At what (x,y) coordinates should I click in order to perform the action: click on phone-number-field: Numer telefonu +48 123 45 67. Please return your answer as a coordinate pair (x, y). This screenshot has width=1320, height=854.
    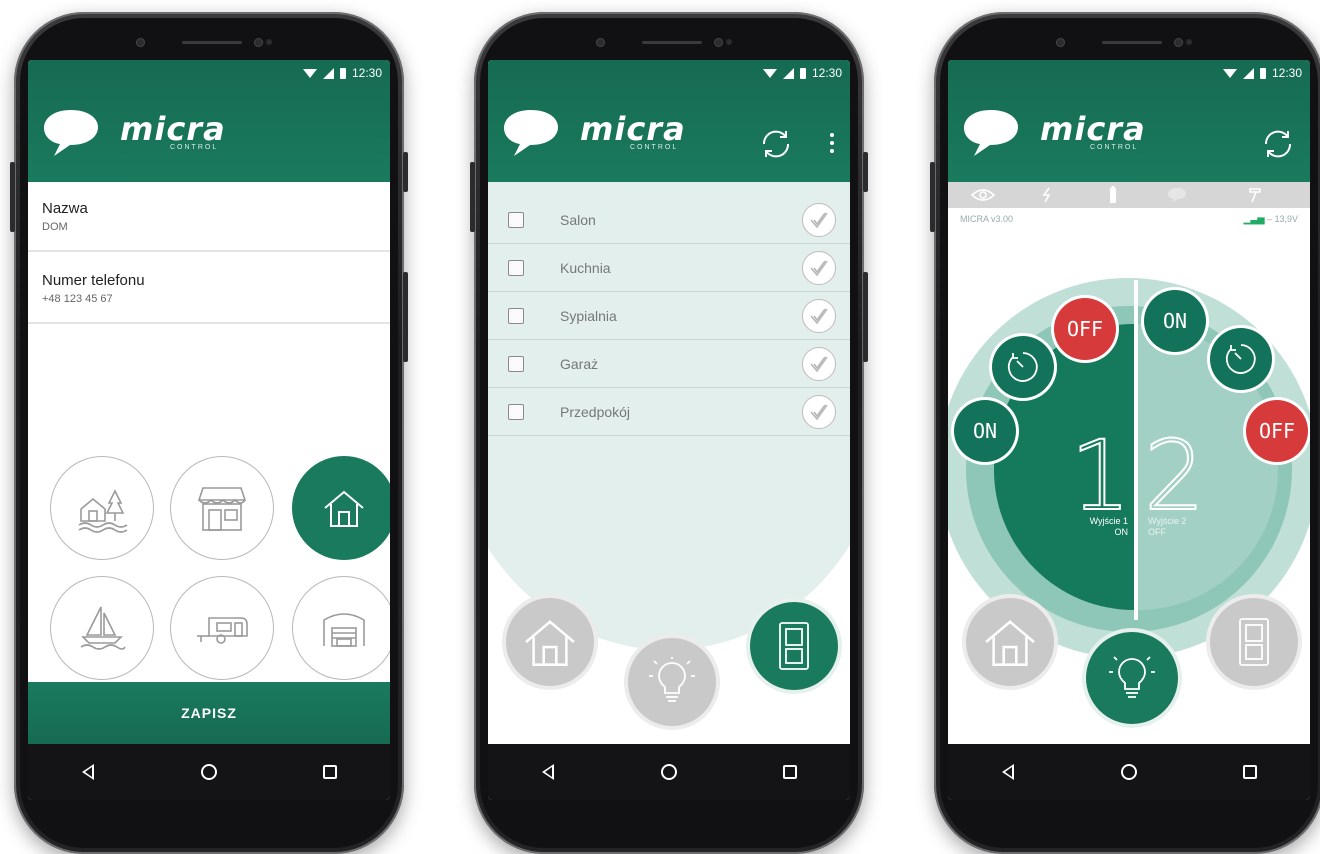
    Looking at the image, I should click on (209, 289).